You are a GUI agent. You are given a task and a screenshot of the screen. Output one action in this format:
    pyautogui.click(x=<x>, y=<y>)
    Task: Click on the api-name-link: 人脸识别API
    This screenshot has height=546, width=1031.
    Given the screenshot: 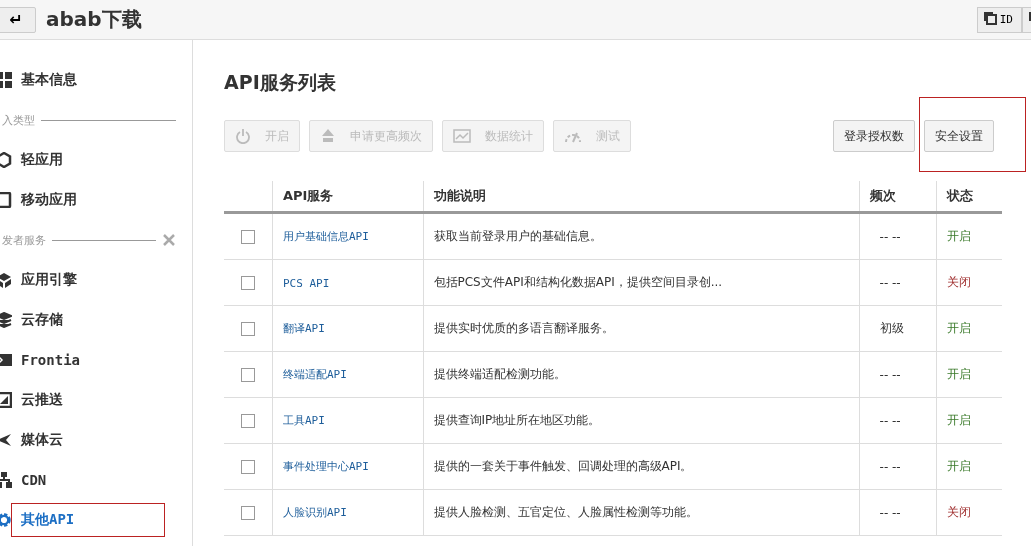 What is the action you would take?
    pyautogui.click(x=315, y=512)
    